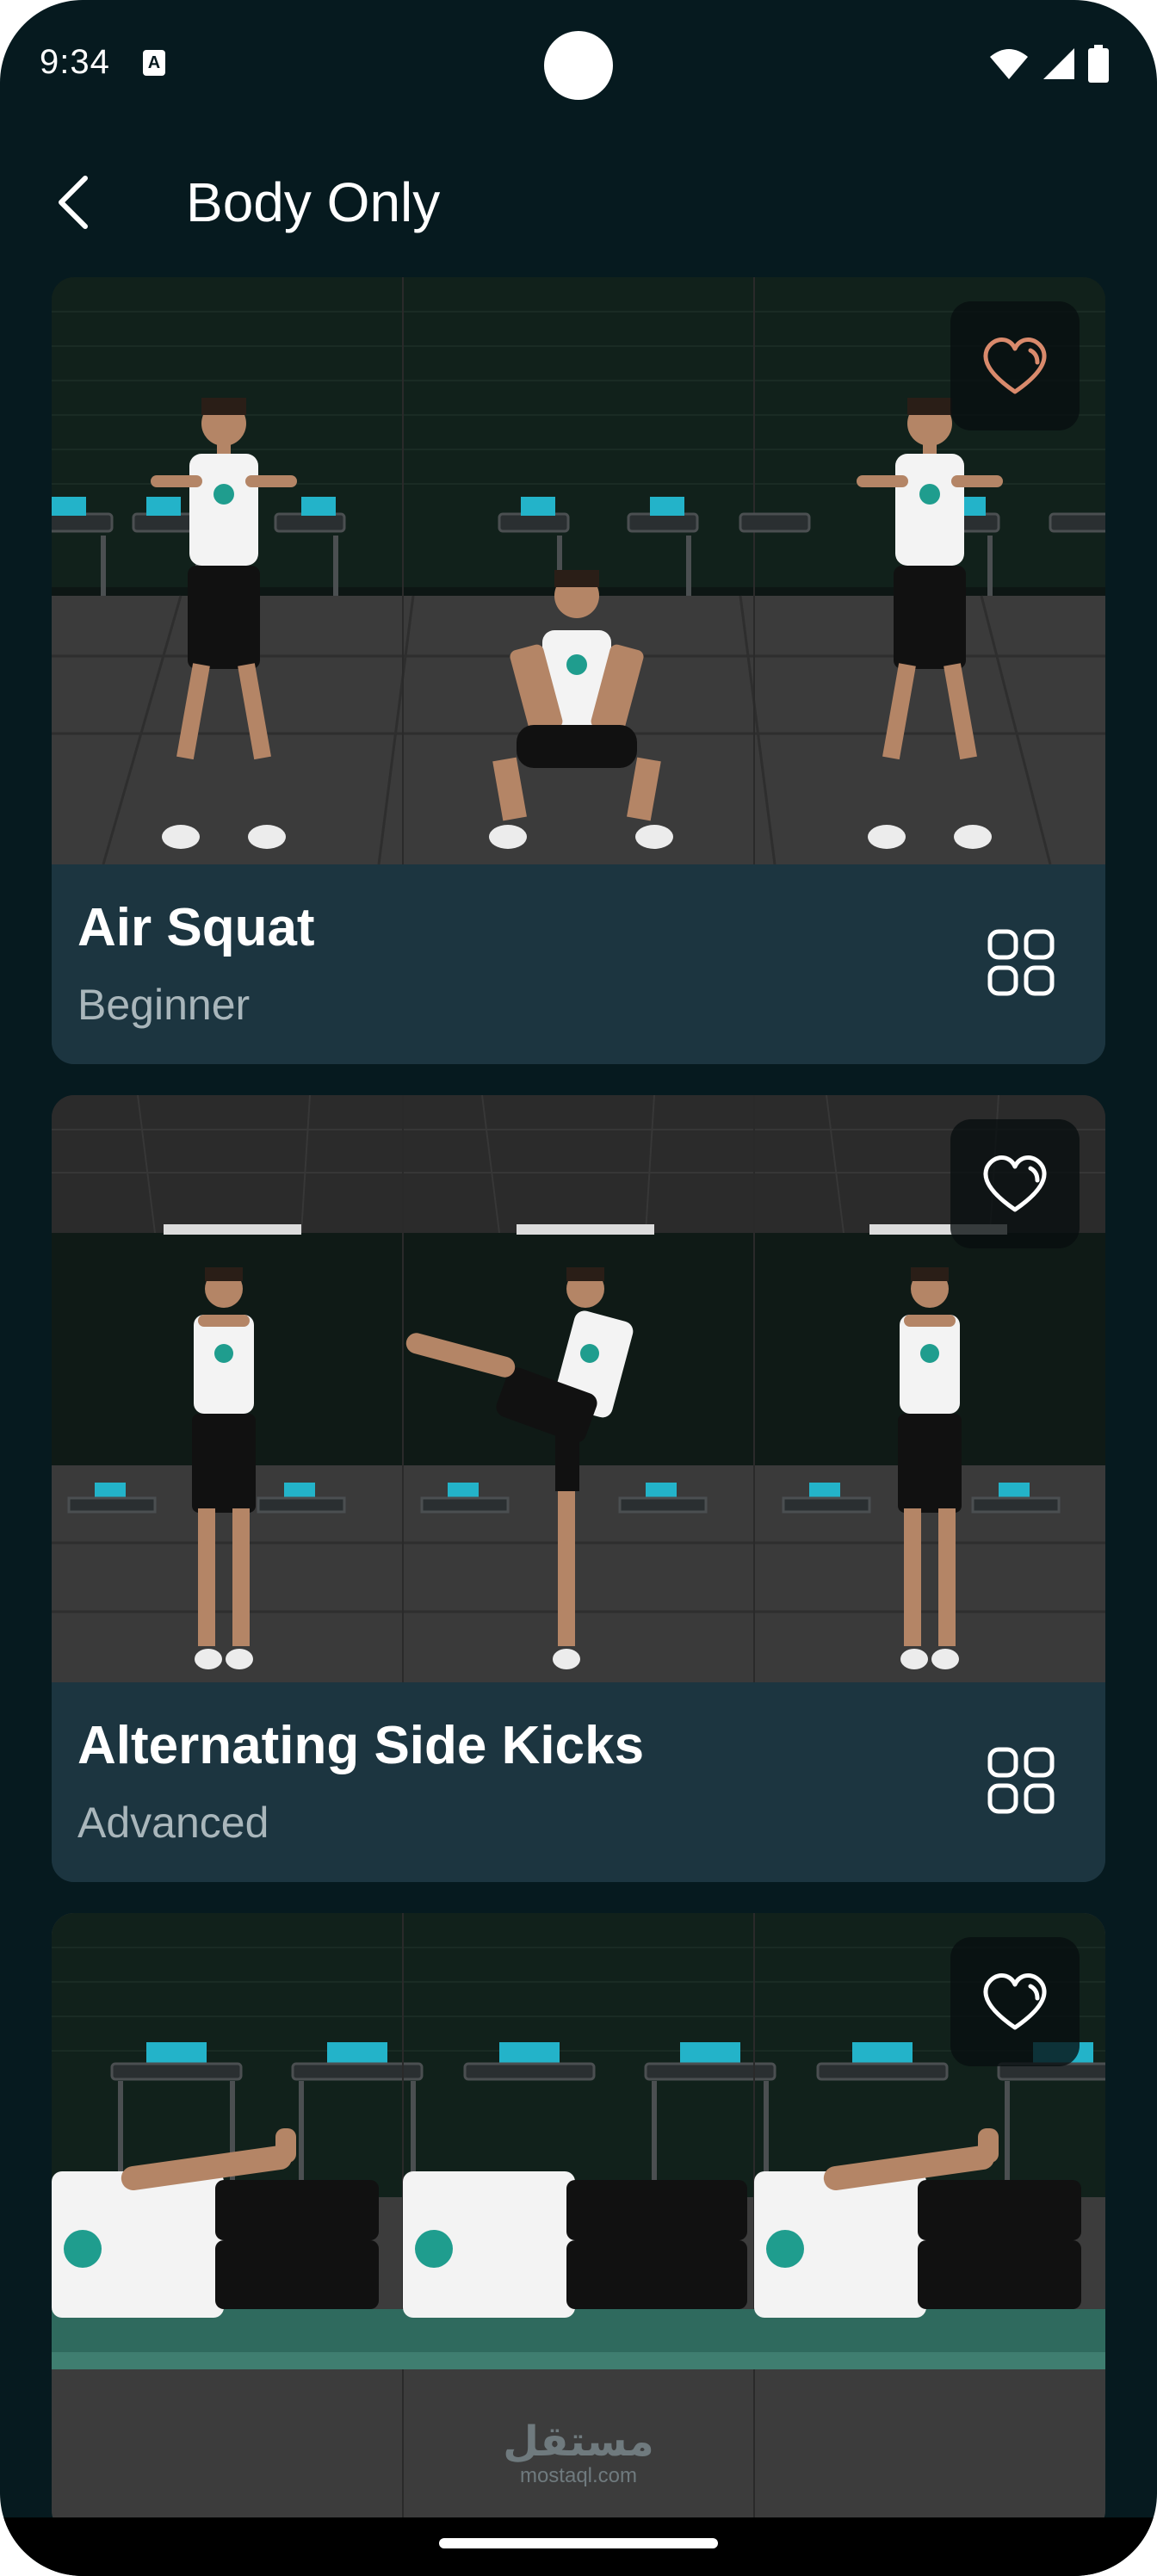 The width and height of the screenshot is (1157, 2576). Describe the element at coordinates (154, 63) in the screenshot. I see `notification-icon: A` at that location.